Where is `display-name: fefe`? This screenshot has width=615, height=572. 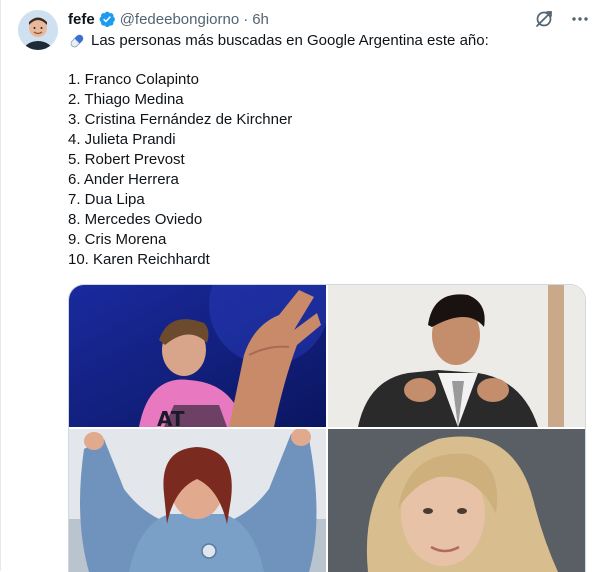
display-name: fefe is located at coordinates (81, 19).